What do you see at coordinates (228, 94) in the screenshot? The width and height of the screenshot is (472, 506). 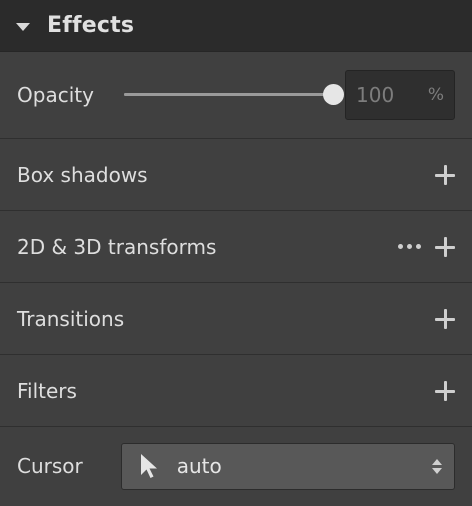 I see `slider-fill` at bounding box center [228, 94].